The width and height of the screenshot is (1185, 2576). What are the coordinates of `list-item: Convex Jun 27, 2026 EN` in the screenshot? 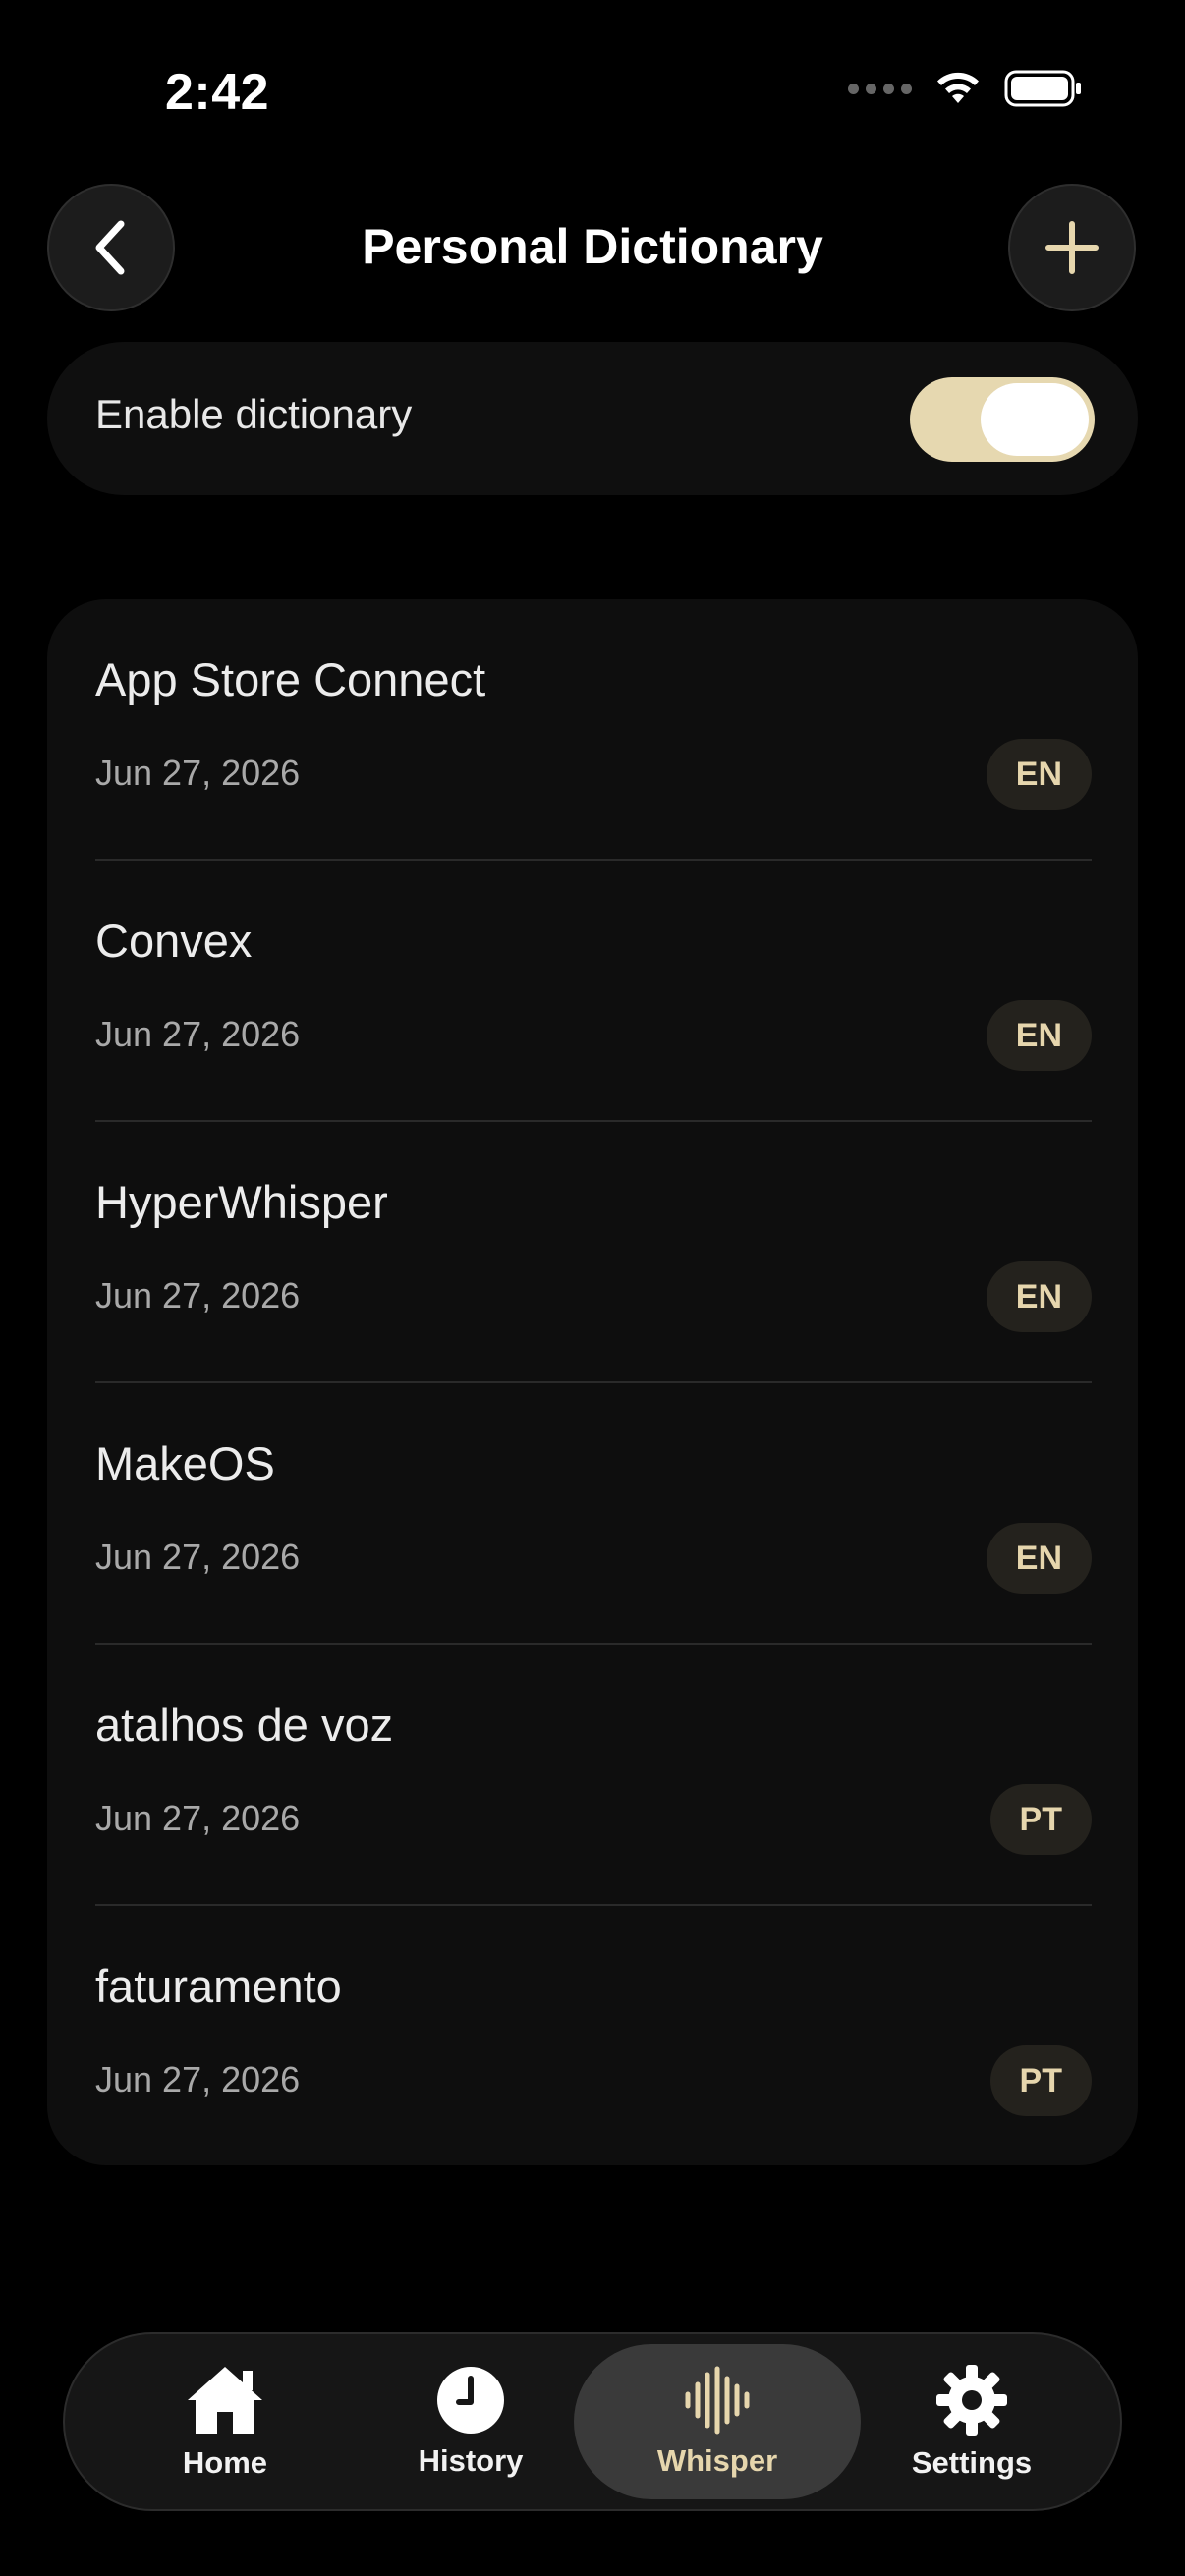 It's located at (592, 991).